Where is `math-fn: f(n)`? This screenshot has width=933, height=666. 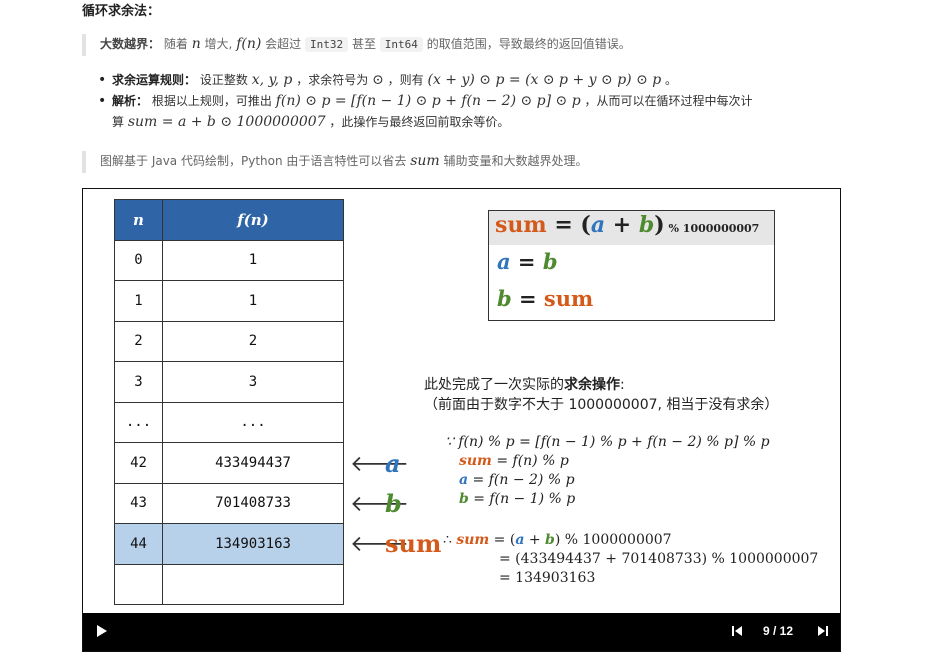 math-fn: f(n) is located at coordinates (249, 44).